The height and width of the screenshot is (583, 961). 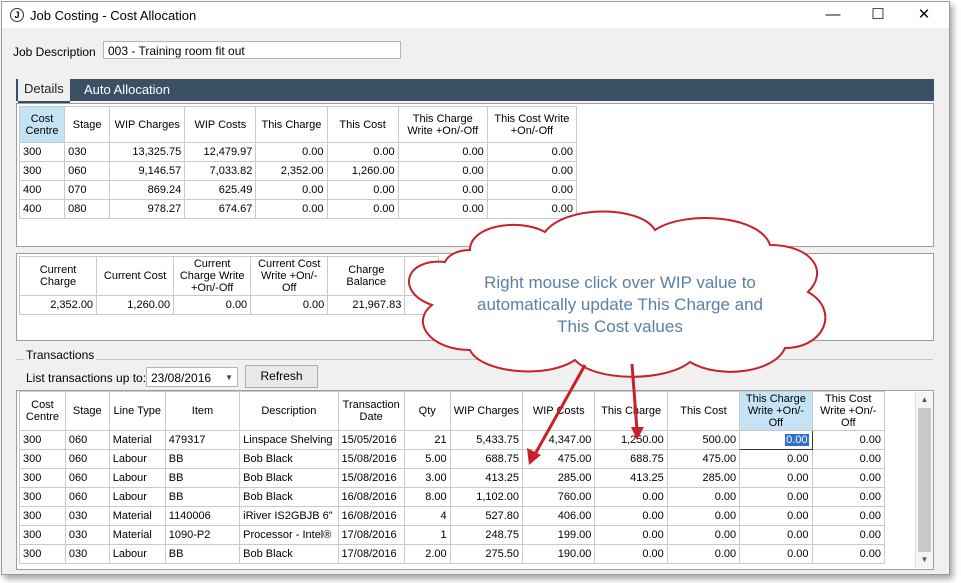 What do you see at coordinates (620, 282) in the screenshot?
I see `callout-line: Right mouse click over WIP value to` at bounding box center [620, 282].